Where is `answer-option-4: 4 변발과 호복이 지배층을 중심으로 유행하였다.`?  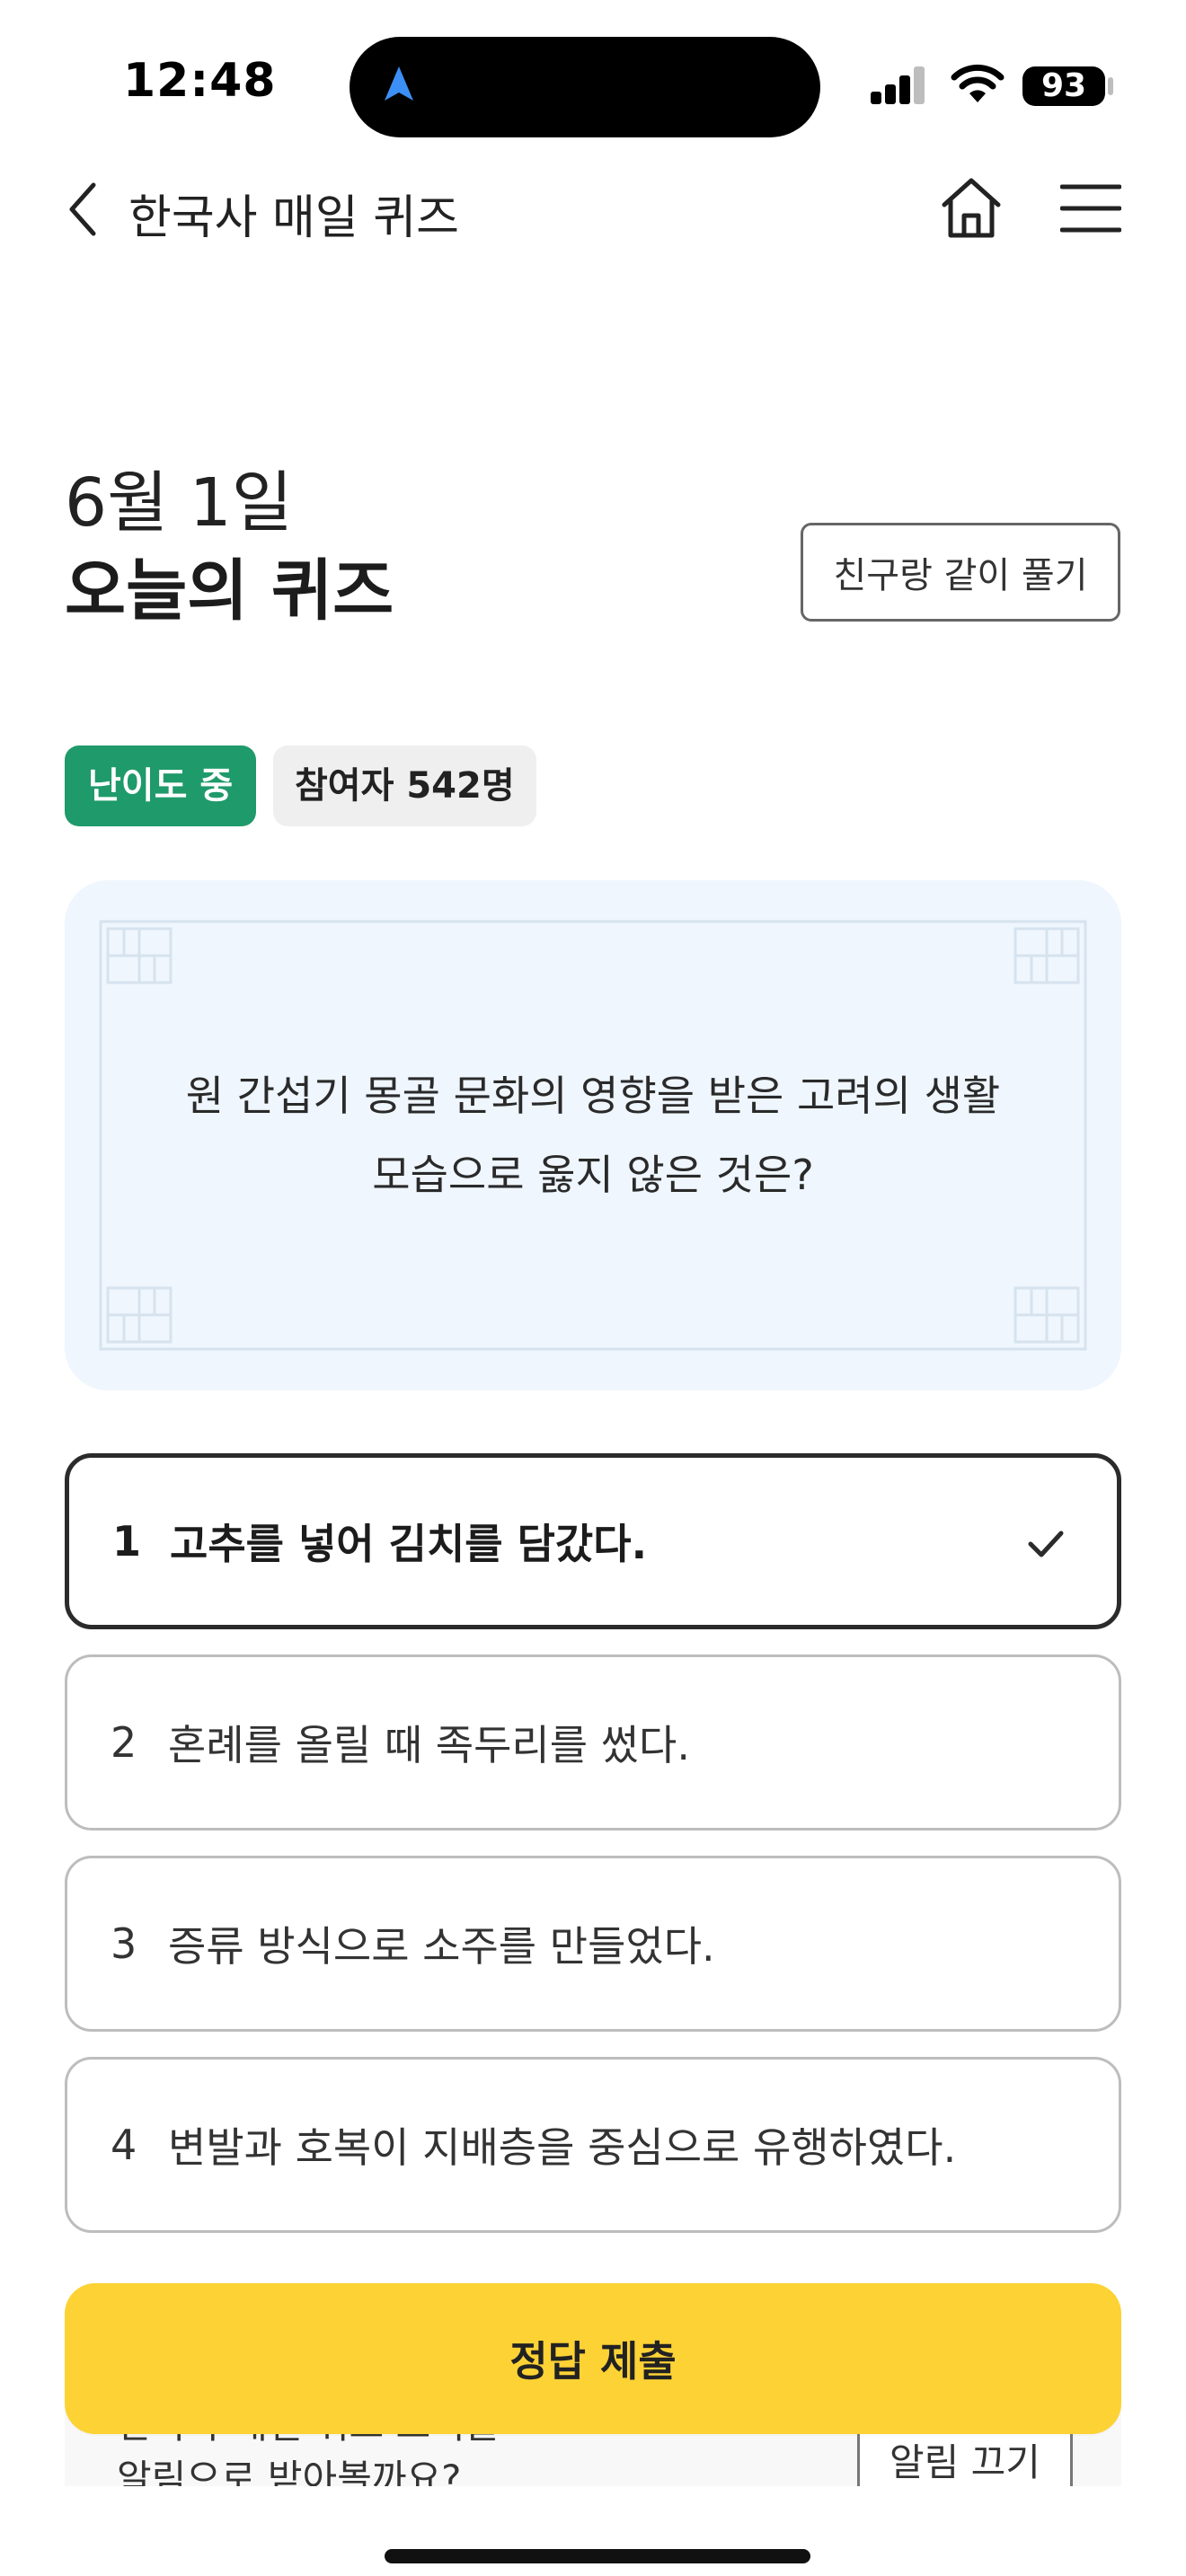 answer-option-4: 4 변발과 호복이 지배층을 중심으로 유행하였다. is located at coordinates (593, 2145).